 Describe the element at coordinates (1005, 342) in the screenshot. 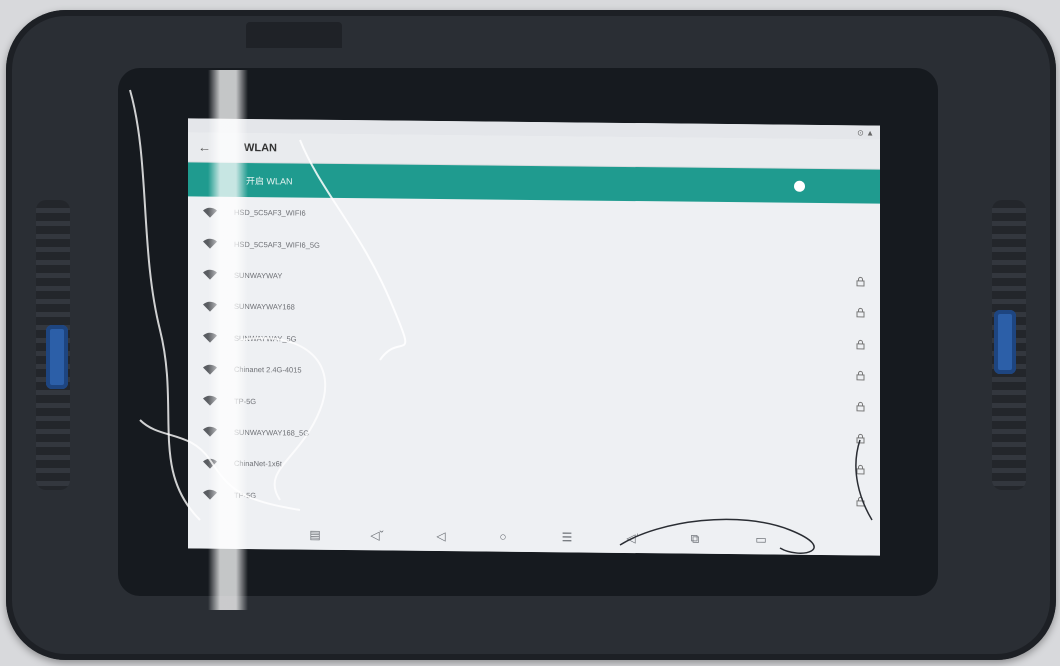

I see `right-side-button` at that location.